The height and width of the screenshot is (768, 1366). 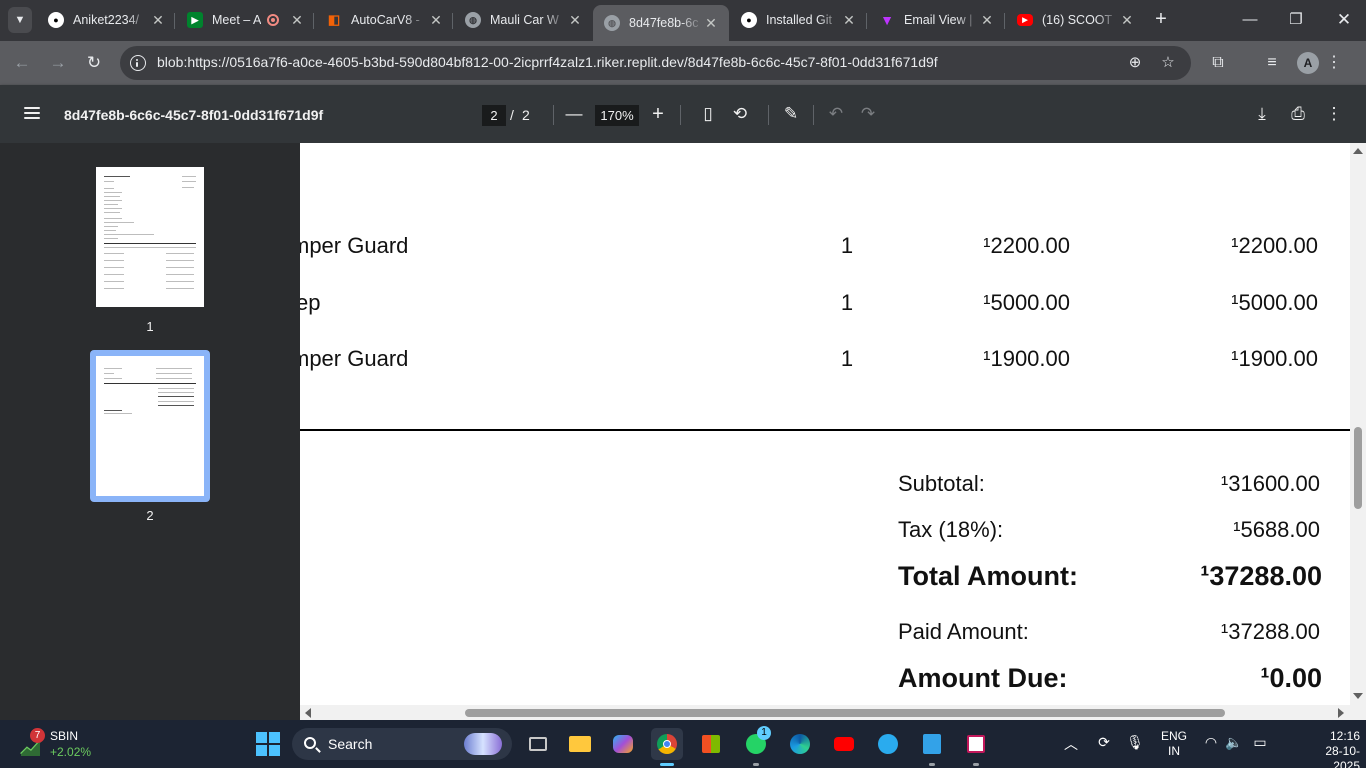 What do you see at coordinates (58, 63) in the screenshot?
I see `forward-button: →` at bounding box center [58, 63].